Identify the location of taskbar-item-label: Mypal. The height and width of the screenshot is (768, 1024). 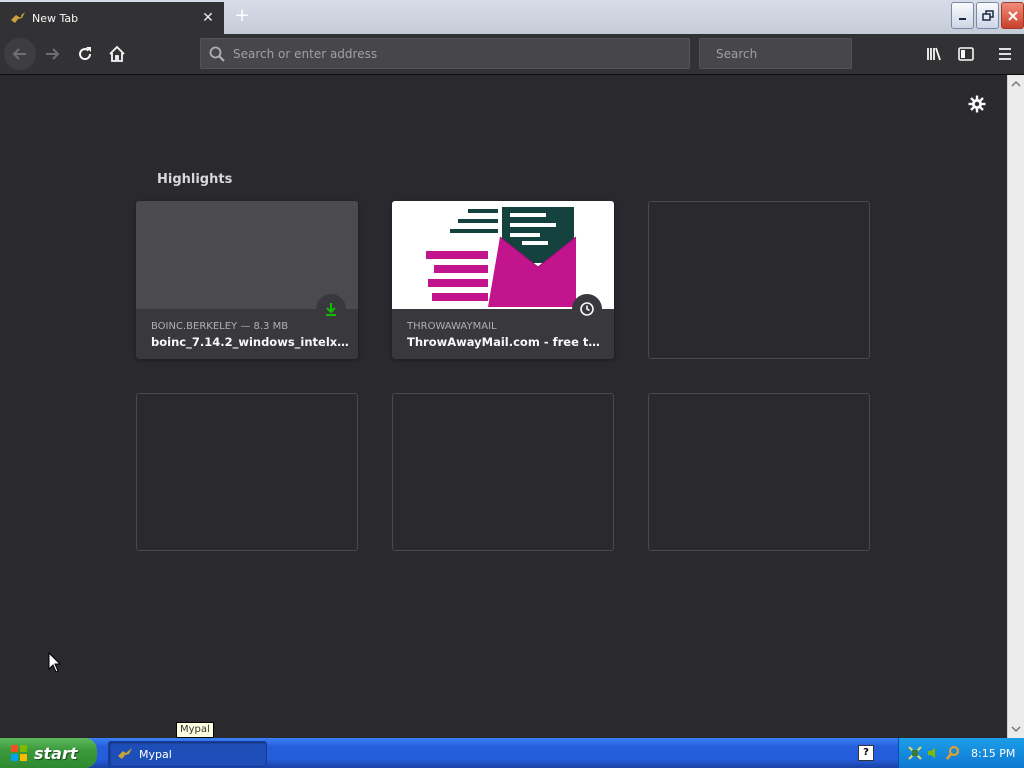
(155, 754).